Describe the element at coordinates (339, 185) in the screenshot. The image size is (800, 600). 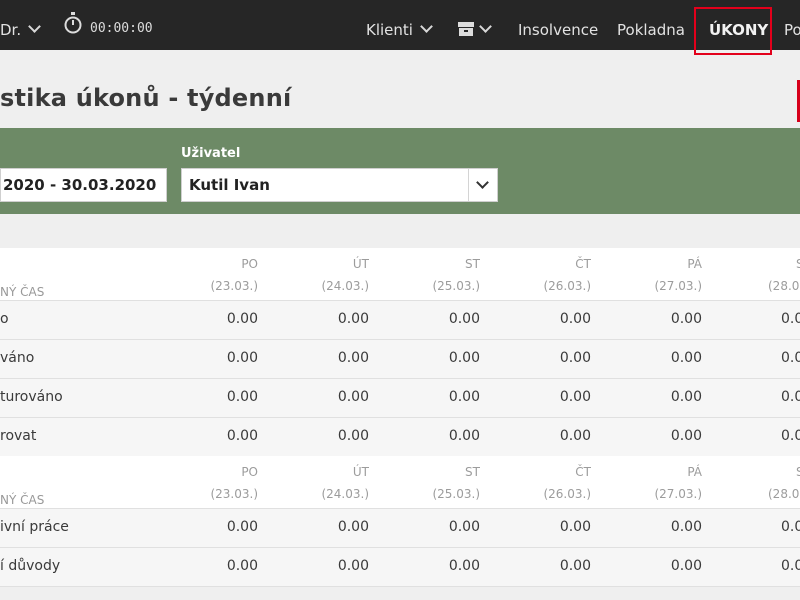
I see `user-select: Kutil Ivan` at that location.